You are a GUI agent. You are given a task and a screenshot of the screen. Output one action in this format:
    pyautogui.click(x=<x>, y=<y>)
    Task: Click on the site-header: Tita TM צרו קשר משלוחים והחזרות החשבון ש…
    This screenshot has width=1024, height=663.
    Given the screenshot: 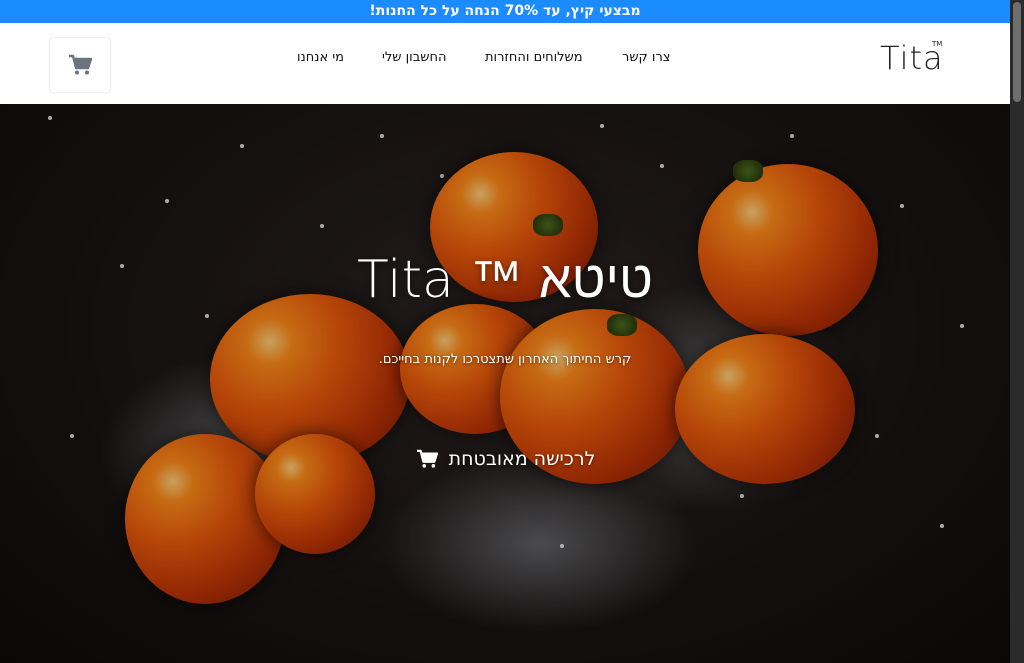 What is the action you would take?
    pyautogui.click(x=505, y=64)
    